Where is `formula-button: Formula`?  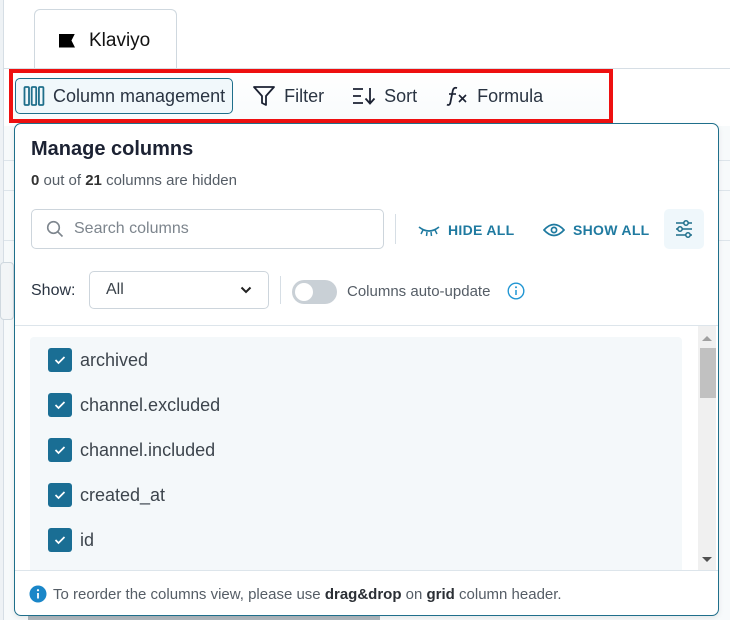
formula-button: Formula is located at coordinates (494, 96).